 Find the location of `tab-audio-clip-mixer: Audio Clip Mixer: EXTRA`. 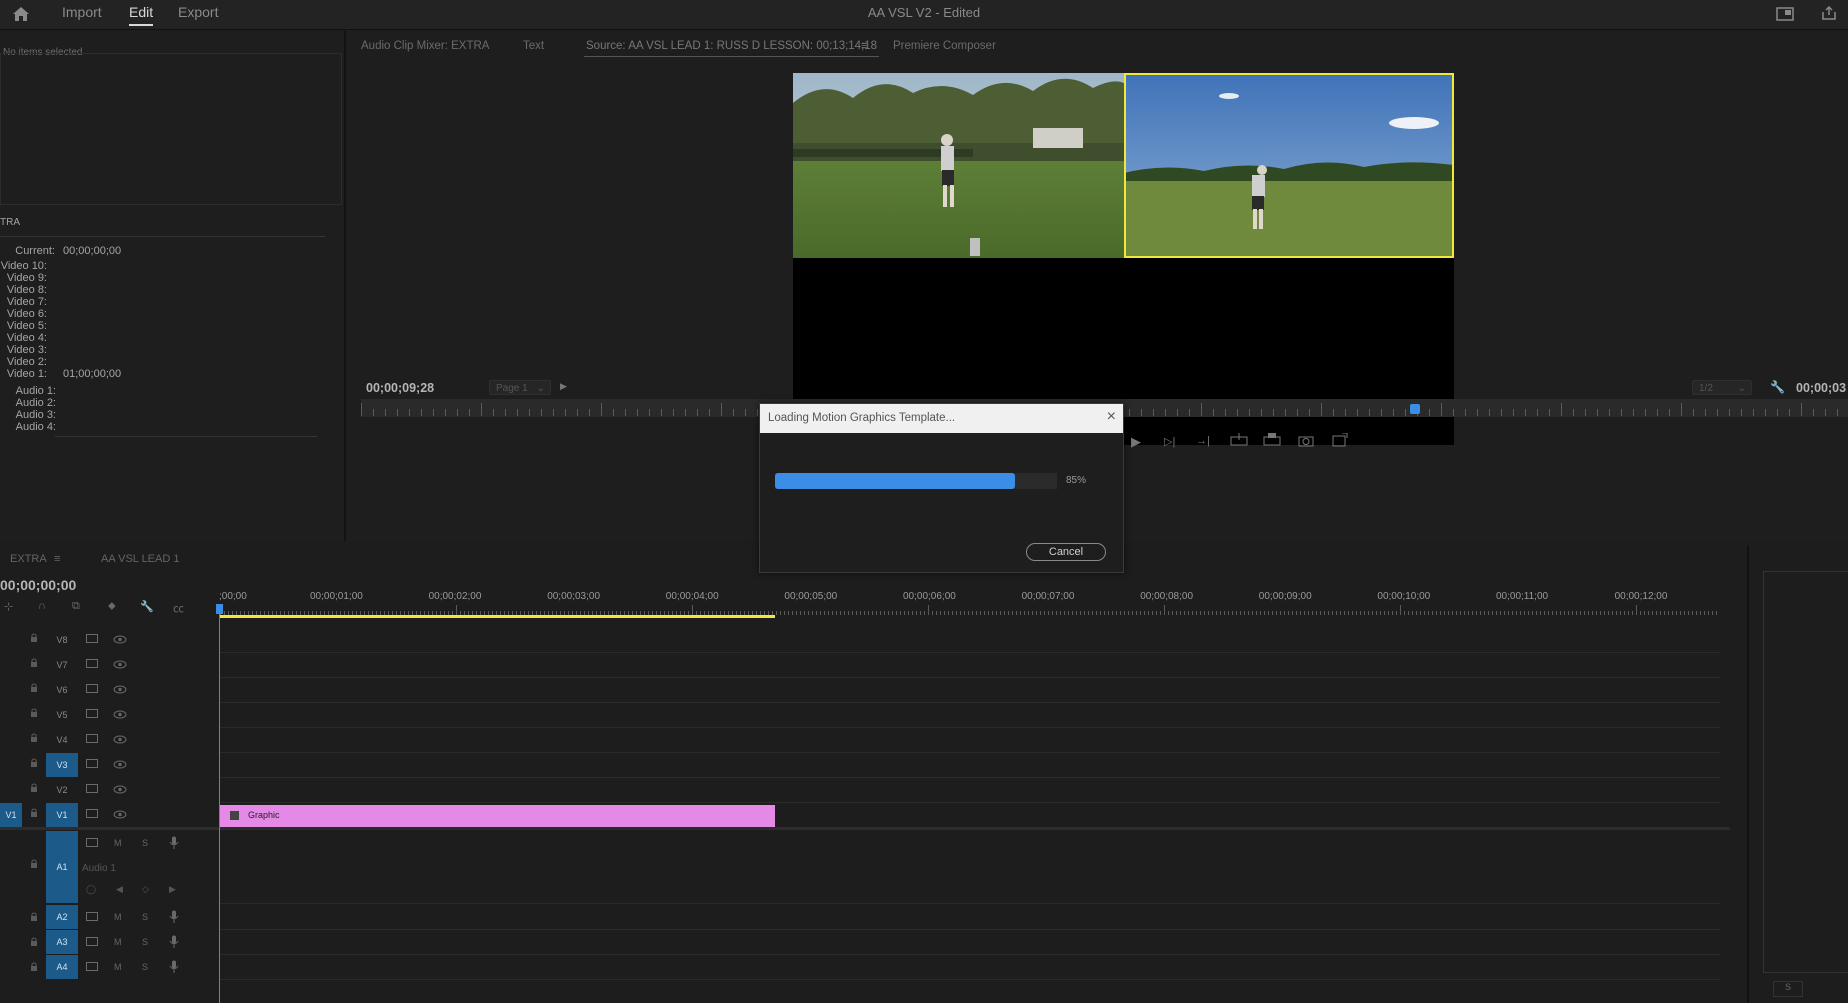

tab-audio-clip-mixer: Audio Clip Mixer: EXTRA is located at coordinates (425, 46).